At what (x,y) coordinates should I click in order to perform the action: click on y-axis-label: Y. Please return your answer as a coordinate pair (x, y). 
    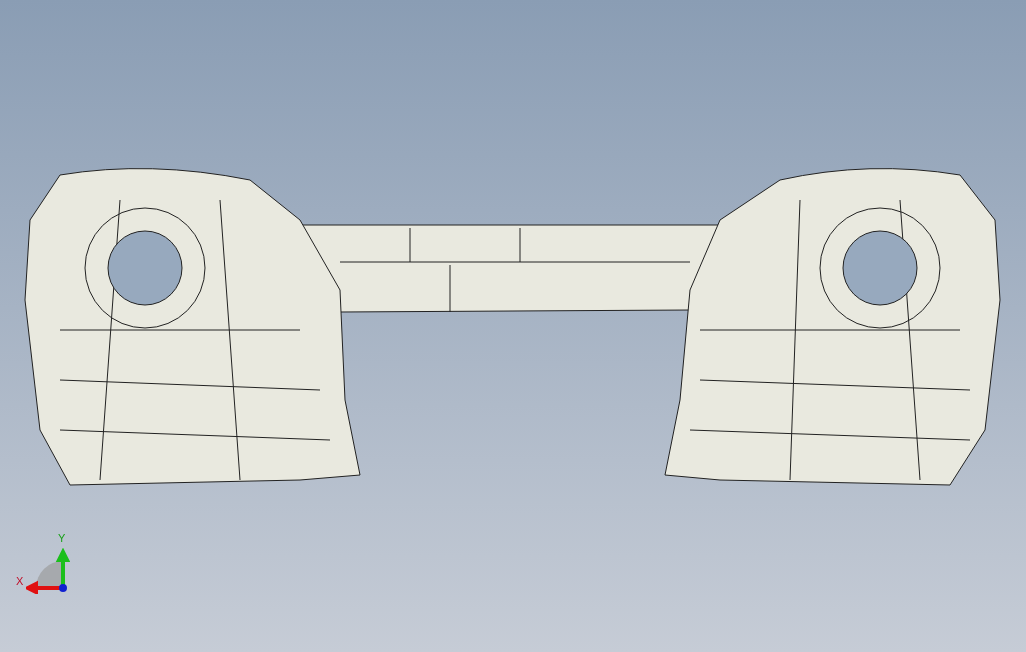
    Looking at the image, I should click on (62, 538).